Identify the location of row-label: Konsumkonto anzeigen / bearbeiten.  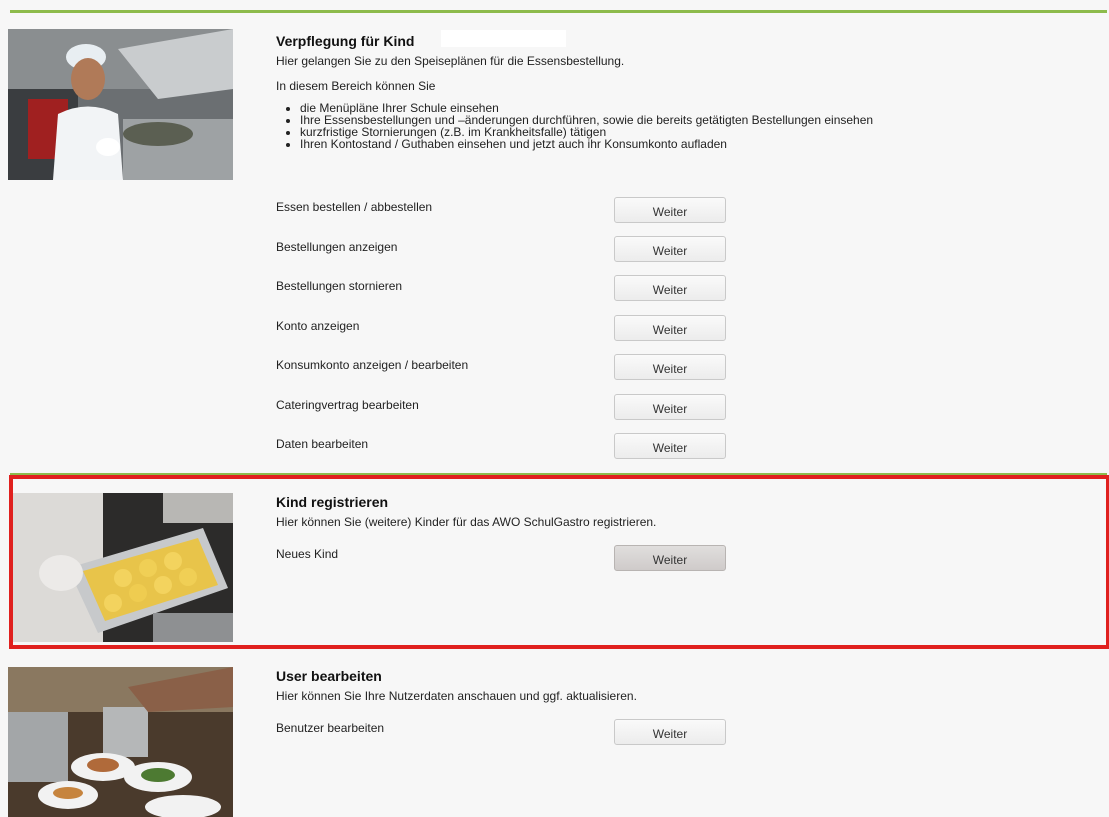
(372, 365).